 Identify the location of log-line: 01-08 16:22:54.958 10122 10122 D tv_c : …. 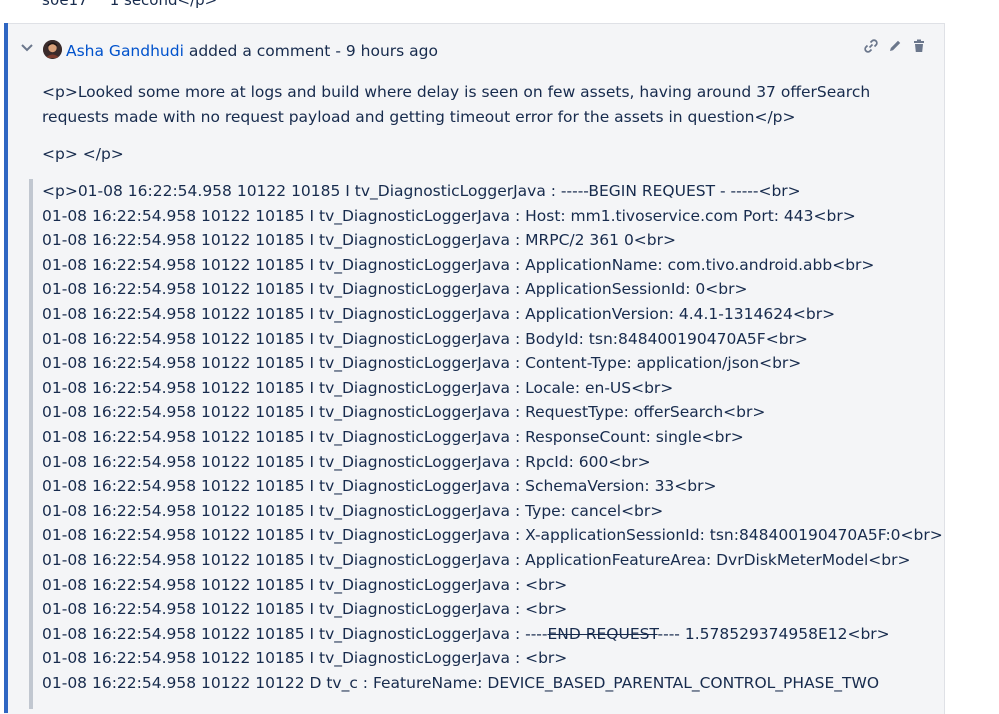
(461, 682).